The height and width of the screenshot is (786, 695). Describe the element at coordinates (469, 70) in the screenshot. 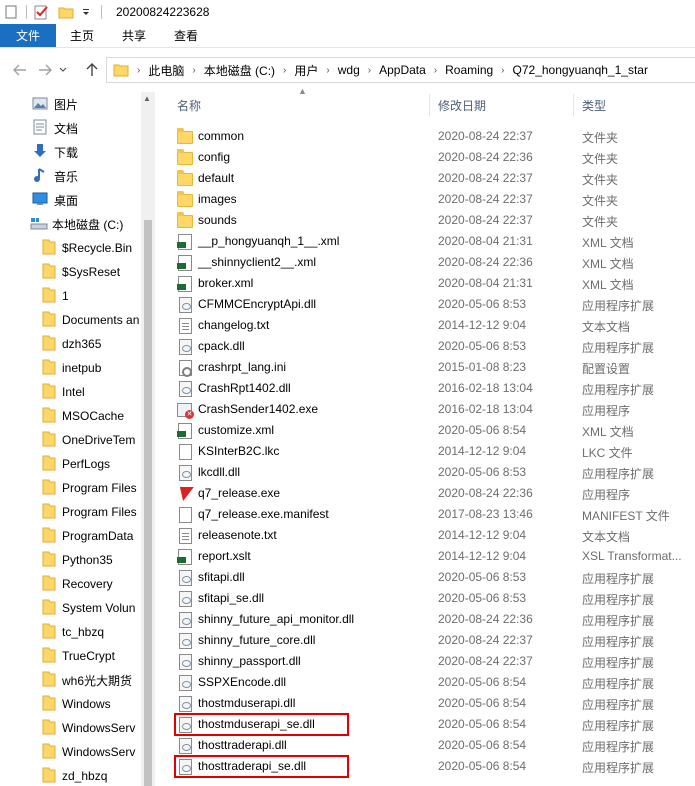

I see `crumb-roaming: Roaming` at that location.